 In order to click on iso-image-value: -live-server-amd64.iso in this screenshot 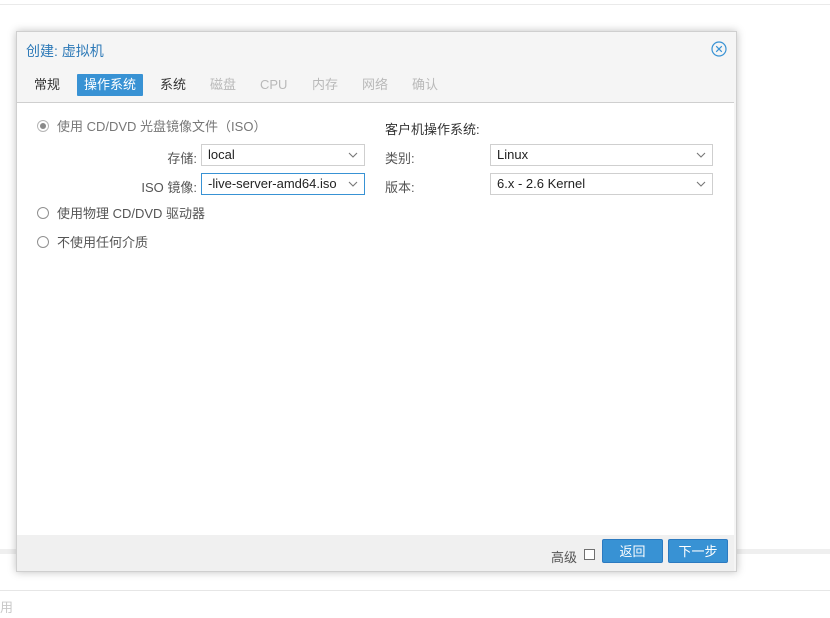, I will do `click(272, 183)`.